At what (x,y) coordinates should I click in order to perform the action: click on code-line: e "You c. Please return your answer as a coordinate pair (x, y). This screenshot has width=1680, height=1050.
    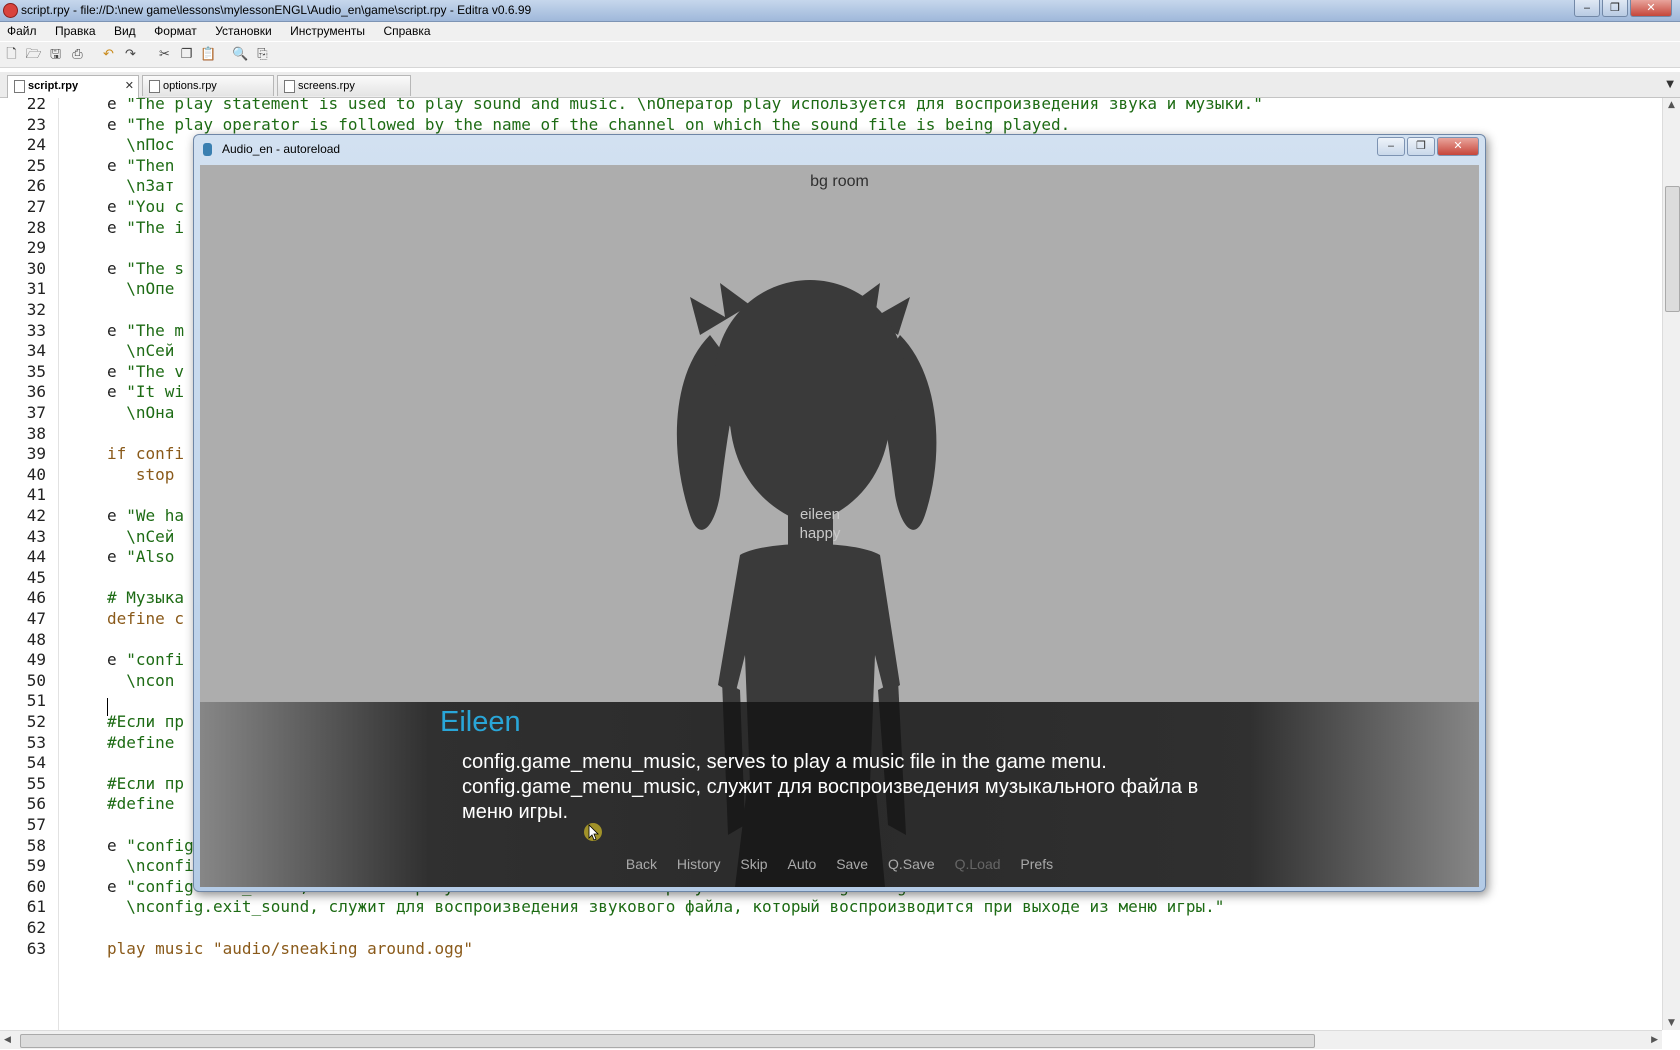
    Looking at the image, I should click on (145, 206).